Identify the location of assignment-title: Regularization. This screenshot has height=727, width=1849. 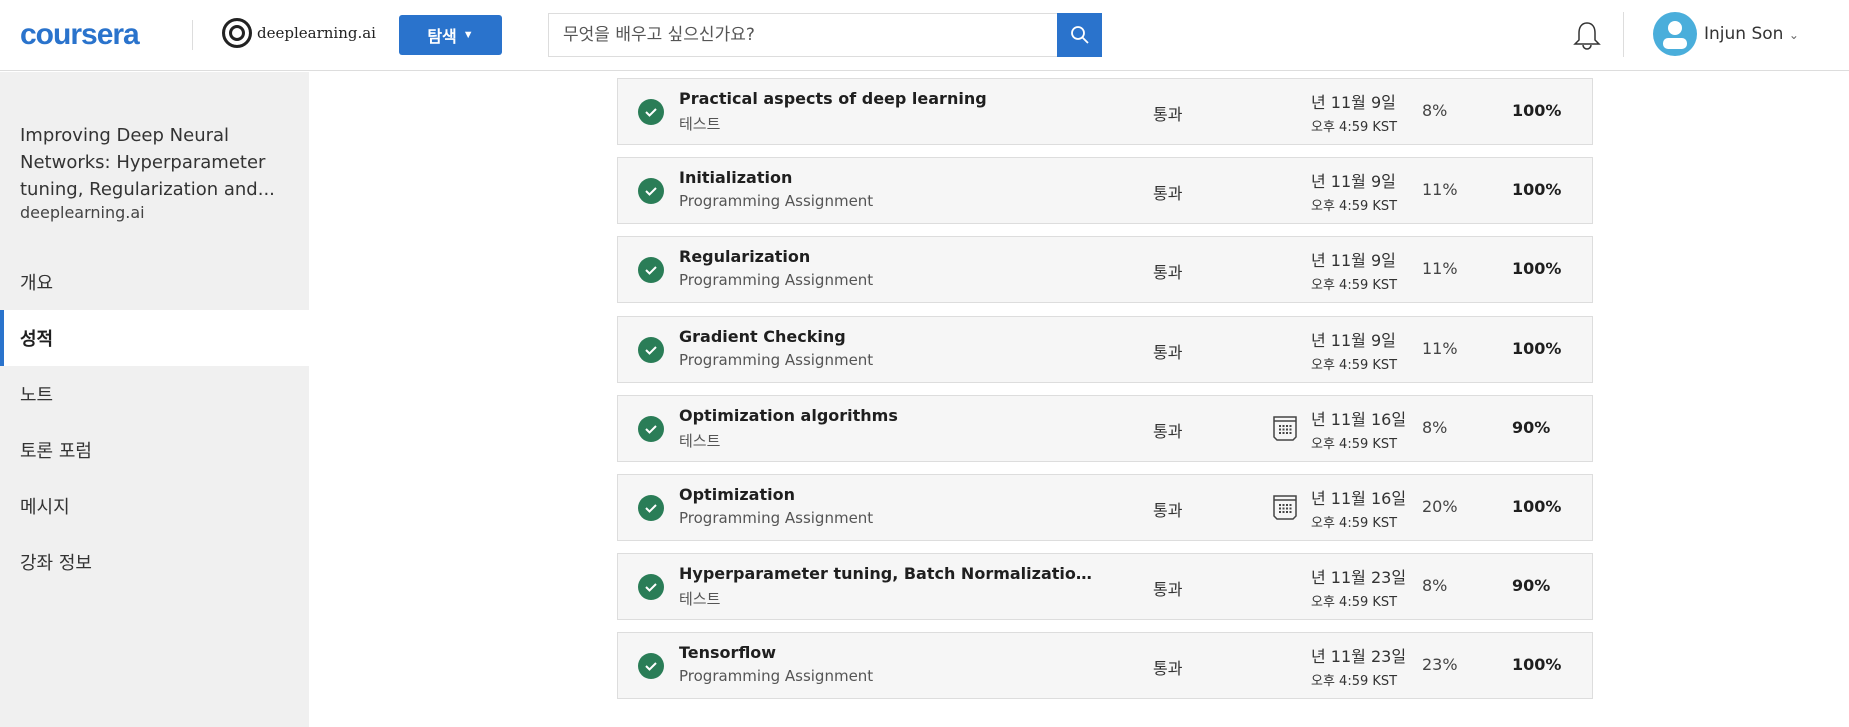
(889, 256).